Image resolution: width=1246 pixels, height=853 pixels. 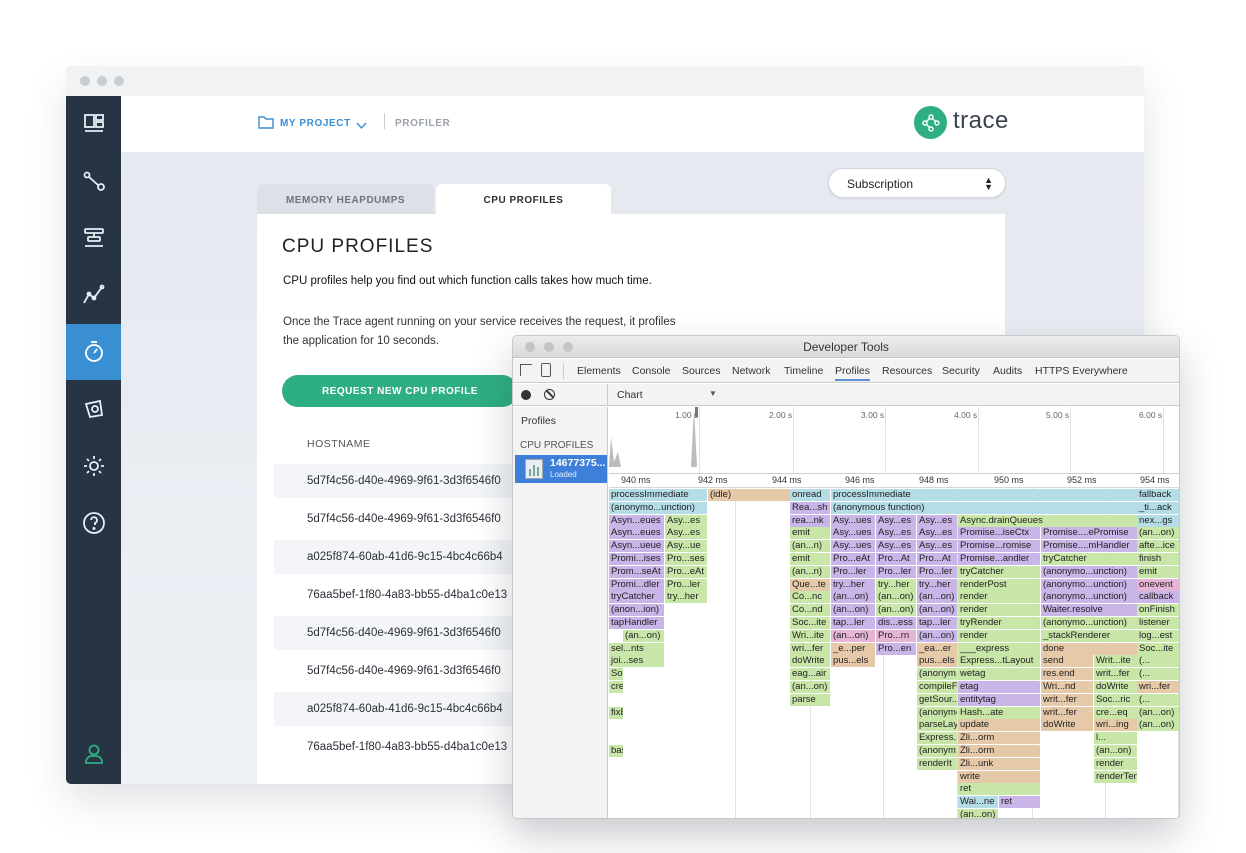 What do you see at coordinates (810, 546) in the screenshot?
I see `flame-frame: (an...n)` at bounding box center [810, 546].